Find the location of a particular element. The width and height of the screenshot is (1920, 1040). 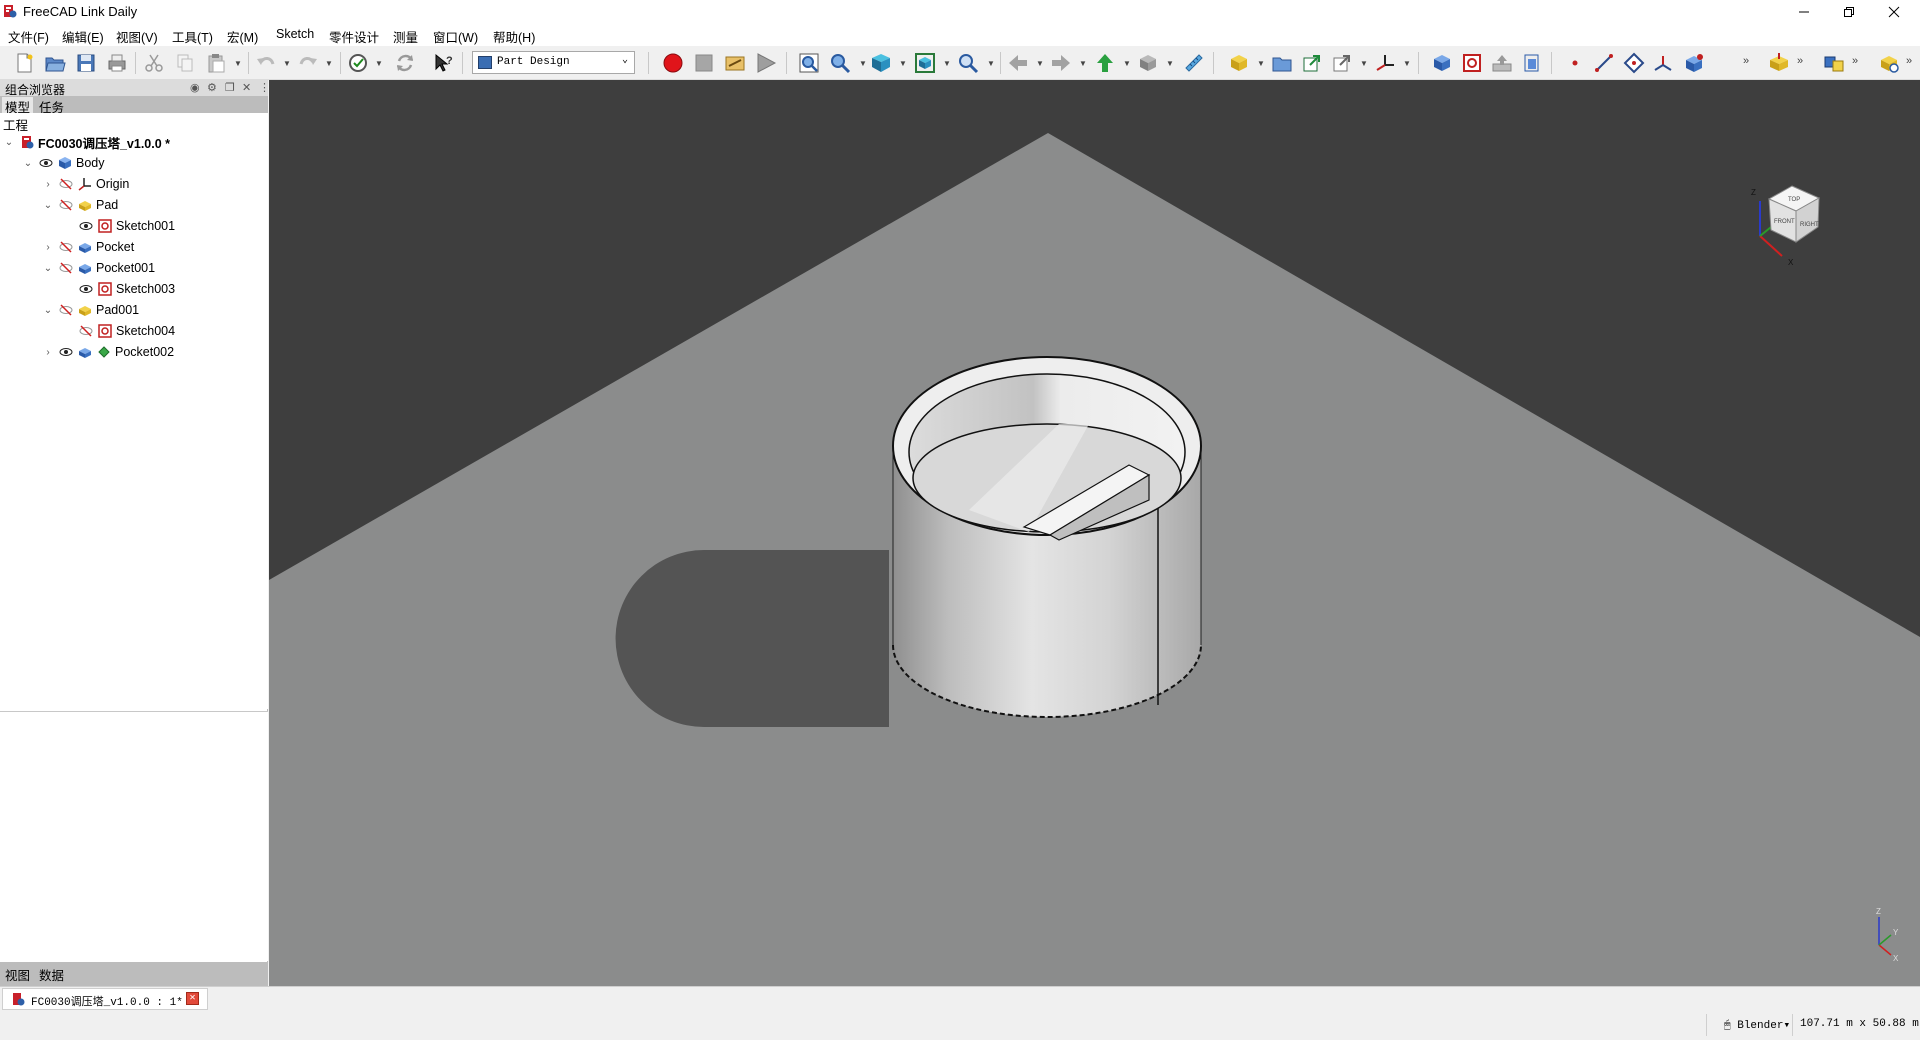

datum-line-button is located at coordinates (1604, 63).